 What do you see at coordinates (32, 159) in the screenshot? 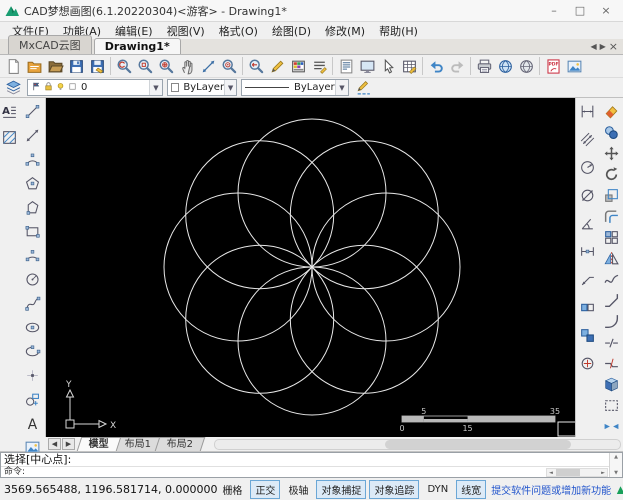
I see `arc-icon` at bounding box center [32, 159].